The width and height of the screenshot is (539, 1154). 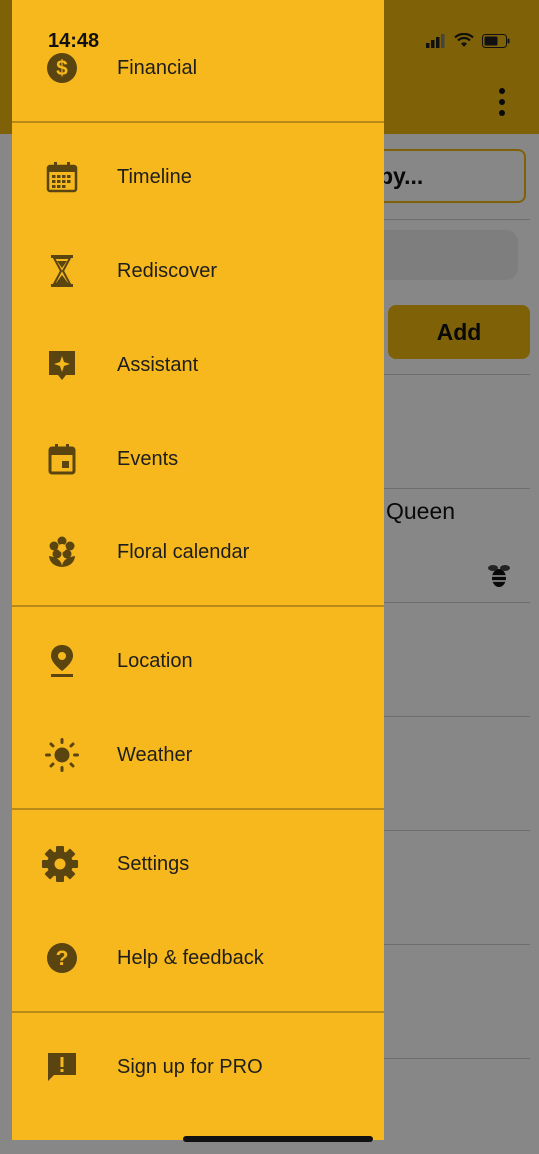 What do you see at coordinates (198, 459) in the screenshot?
I see `drawer-item-events: Events` at bounding box center [198, 459].